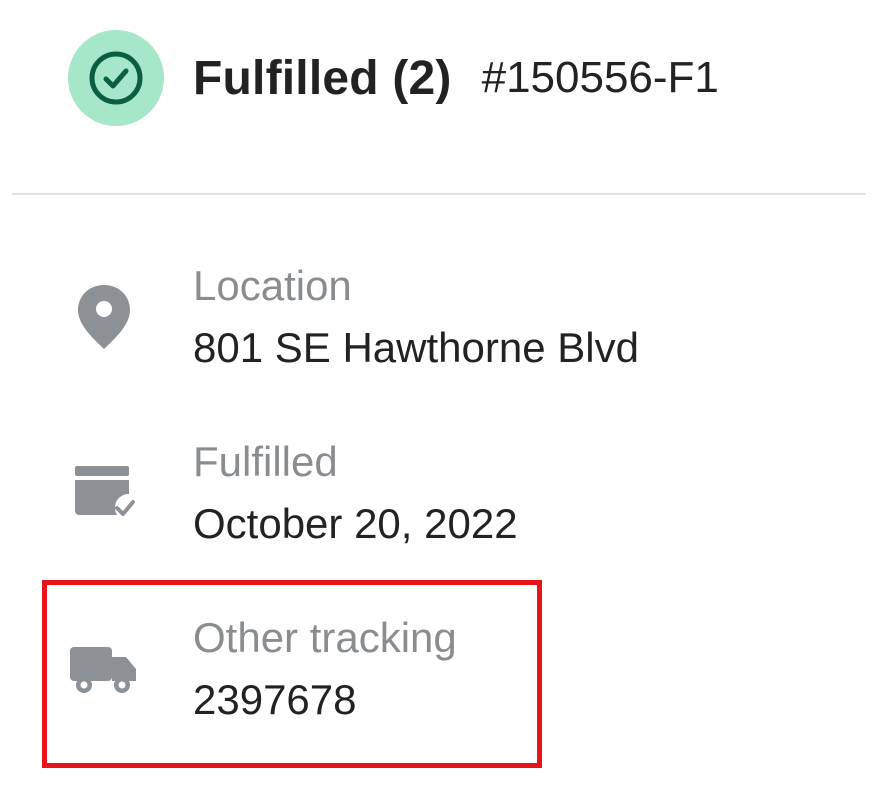  I want to click on fulfilled-status-badge, so click(116, 78).